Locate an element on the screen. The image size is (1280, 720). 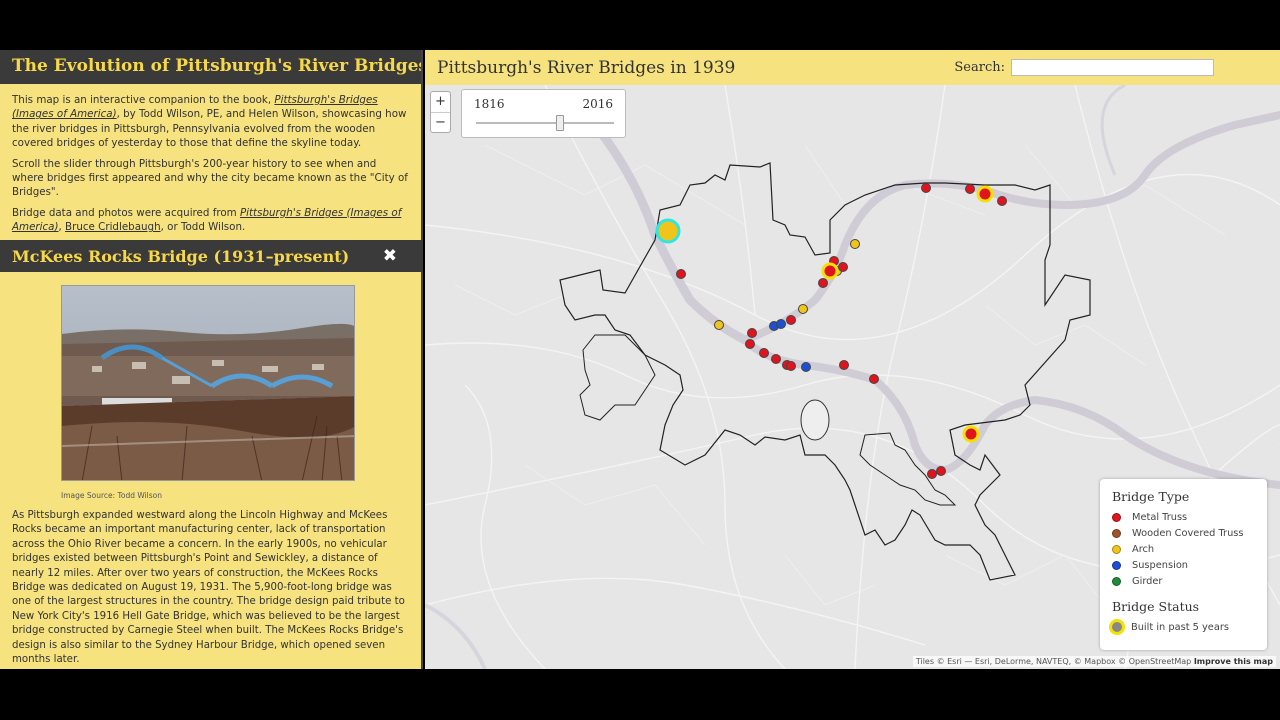
map-title: Pittsburgh's River Bridges in 1939 is located at coordinates (586, 67).